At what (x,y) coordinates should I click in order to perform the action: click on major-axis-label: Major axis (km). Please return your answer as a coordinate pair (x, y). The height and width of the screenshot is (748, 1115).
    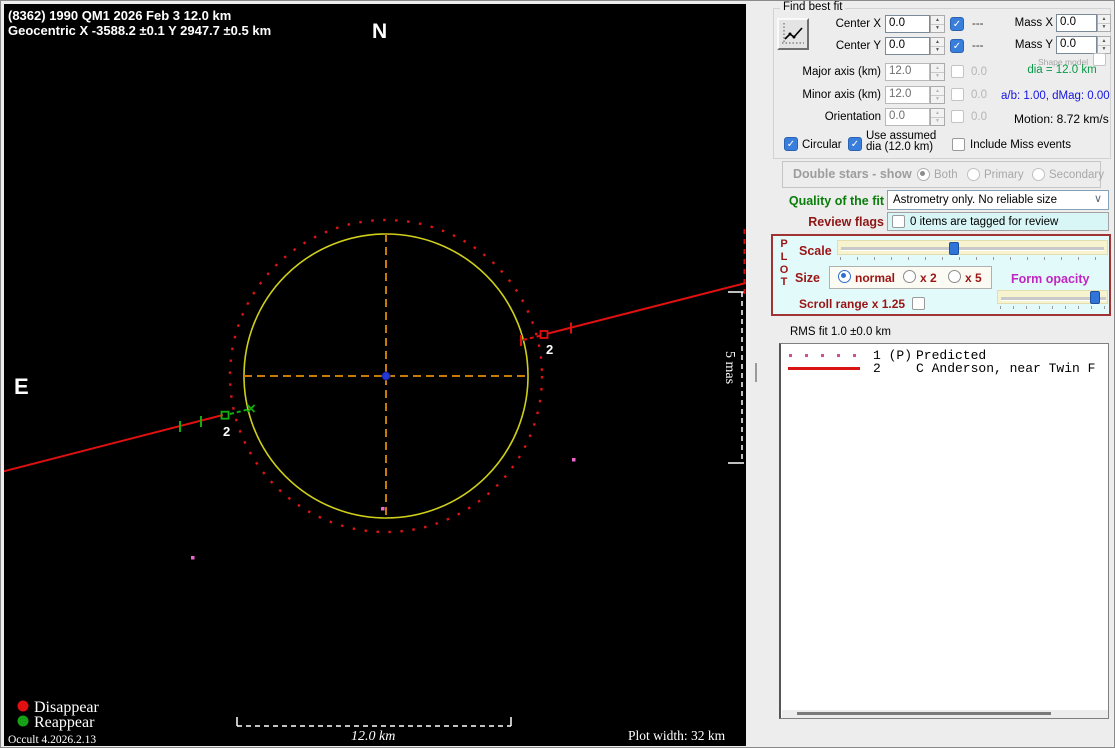
    Looking at the image, I should click on (841, 72).